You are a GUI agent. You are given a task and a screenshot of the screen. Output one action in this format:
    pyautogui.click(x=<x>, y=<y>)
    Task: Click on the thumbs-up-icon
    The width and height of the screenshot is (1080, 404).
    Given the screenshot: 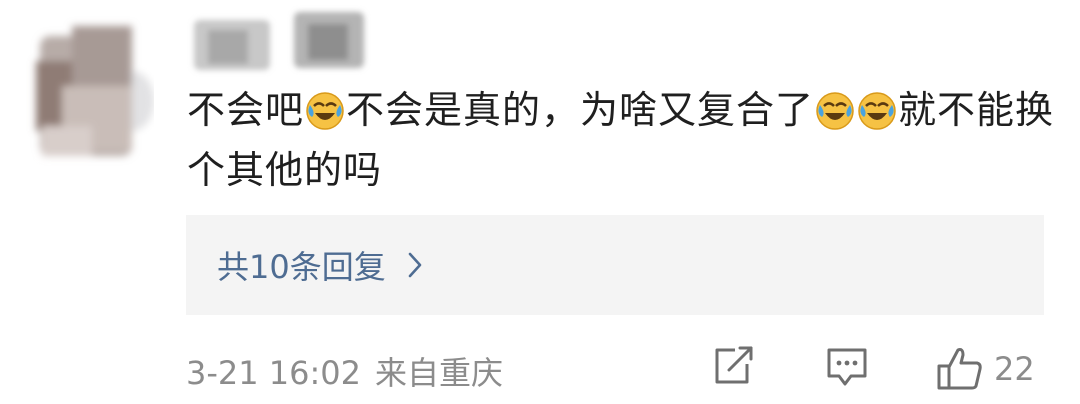 What is the action you would take?
    pyautogui.click(x=959, y=369)
    